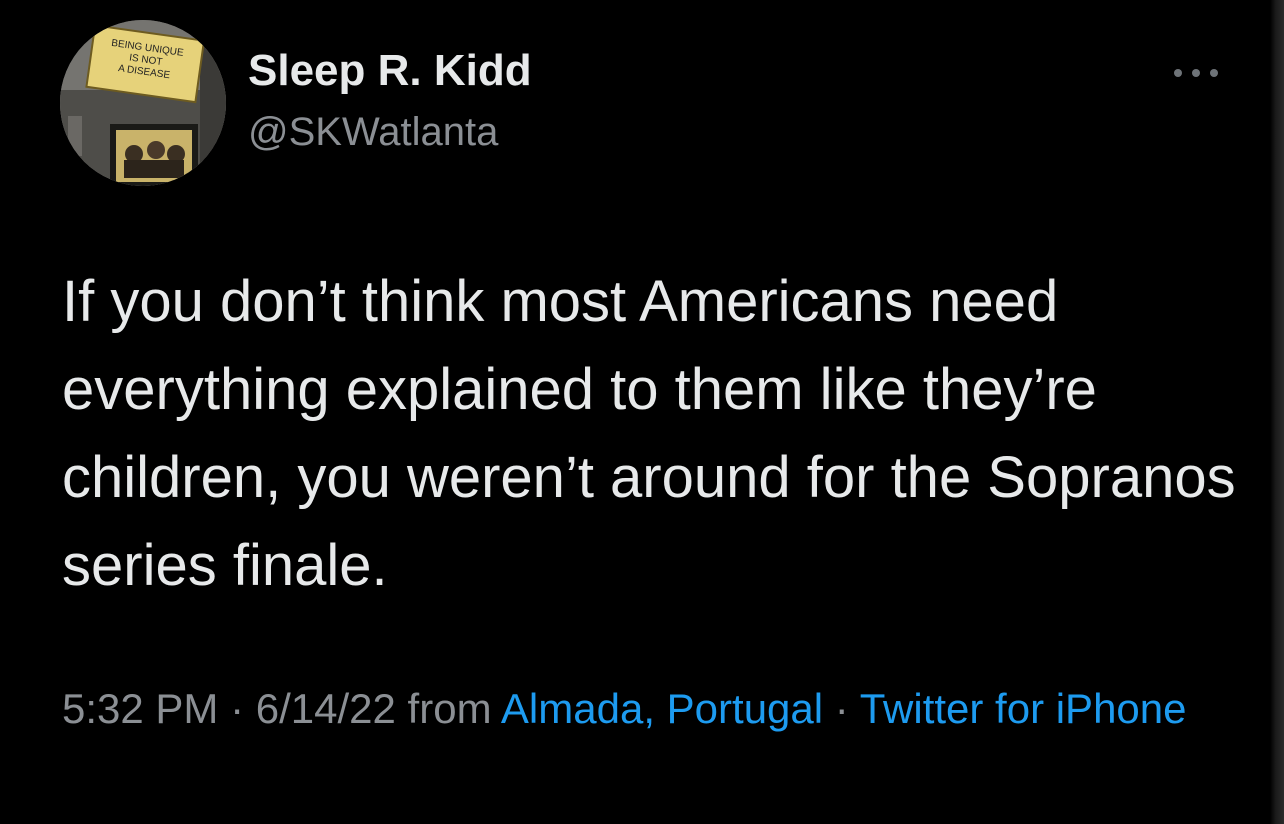 This screenshot has width=1284, height=824. What do you see at coordinates (373, 132) in the screenshot?
I see `user-handle: @SKWatlanta` at bounding box center [373, 132].